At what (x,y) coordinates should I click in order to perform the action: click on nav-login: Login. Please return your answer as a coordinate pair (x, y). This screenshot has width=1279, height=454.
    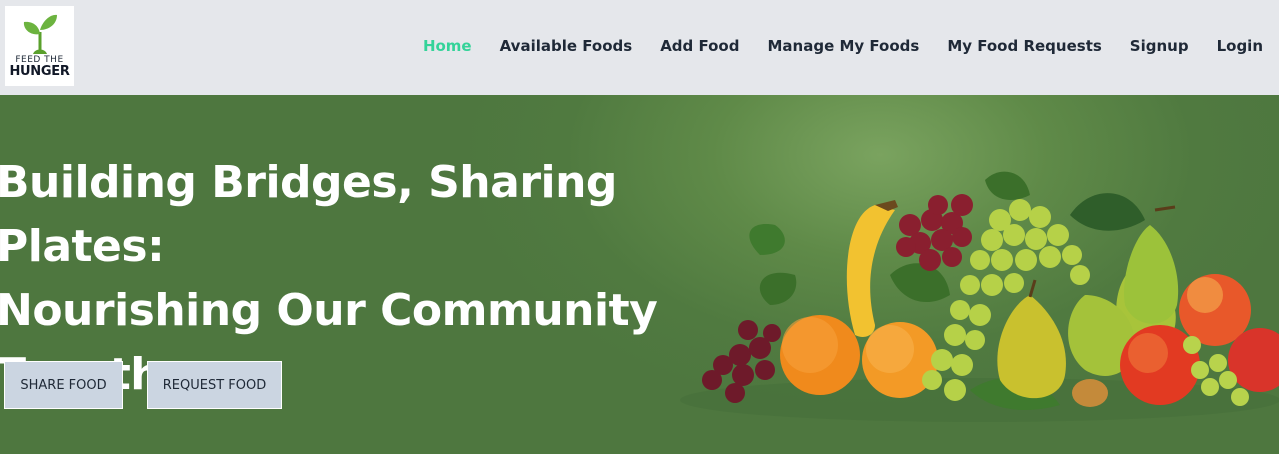
    Looking at the image, I should click on (1240, 46).